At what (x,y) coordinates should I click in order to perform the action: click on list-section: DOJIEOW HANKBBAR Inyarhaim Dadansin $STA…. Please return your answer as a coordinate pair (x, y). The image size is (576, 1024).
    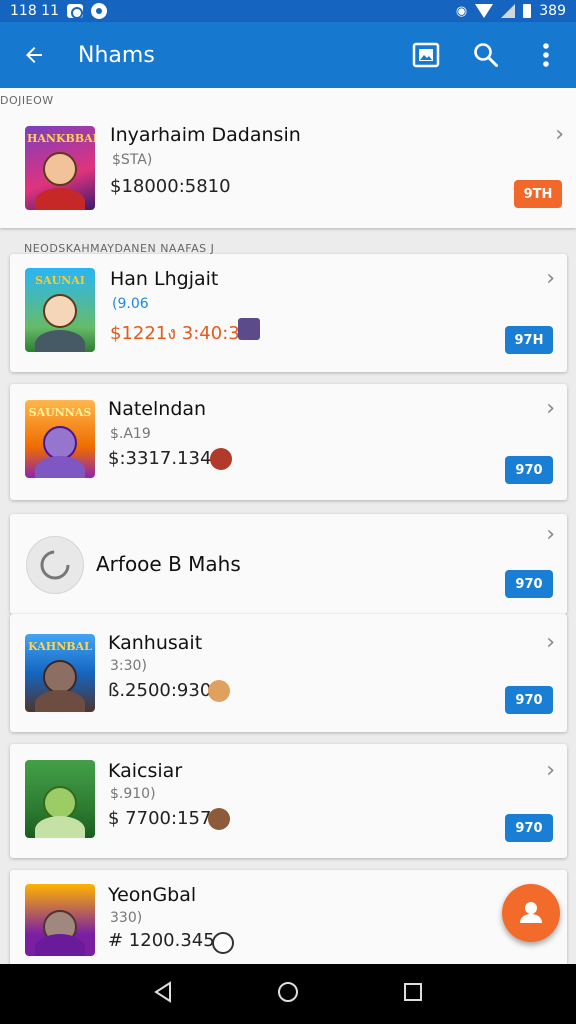
    Looking at the image, I should click on (288, 158).